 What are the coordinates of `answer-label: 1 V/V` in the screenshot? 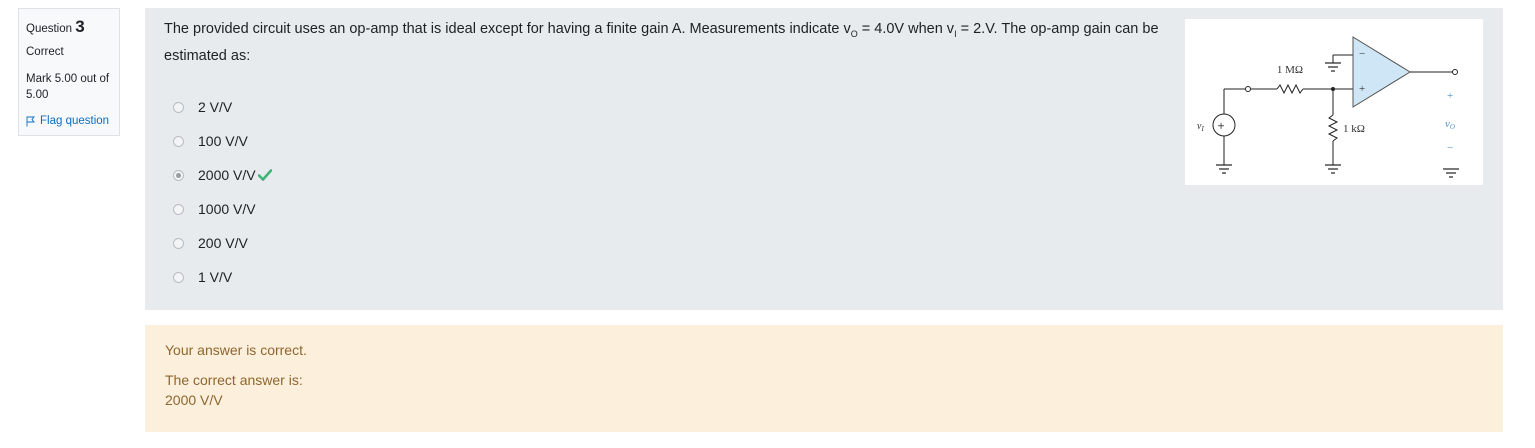 It's located at (215, 277).